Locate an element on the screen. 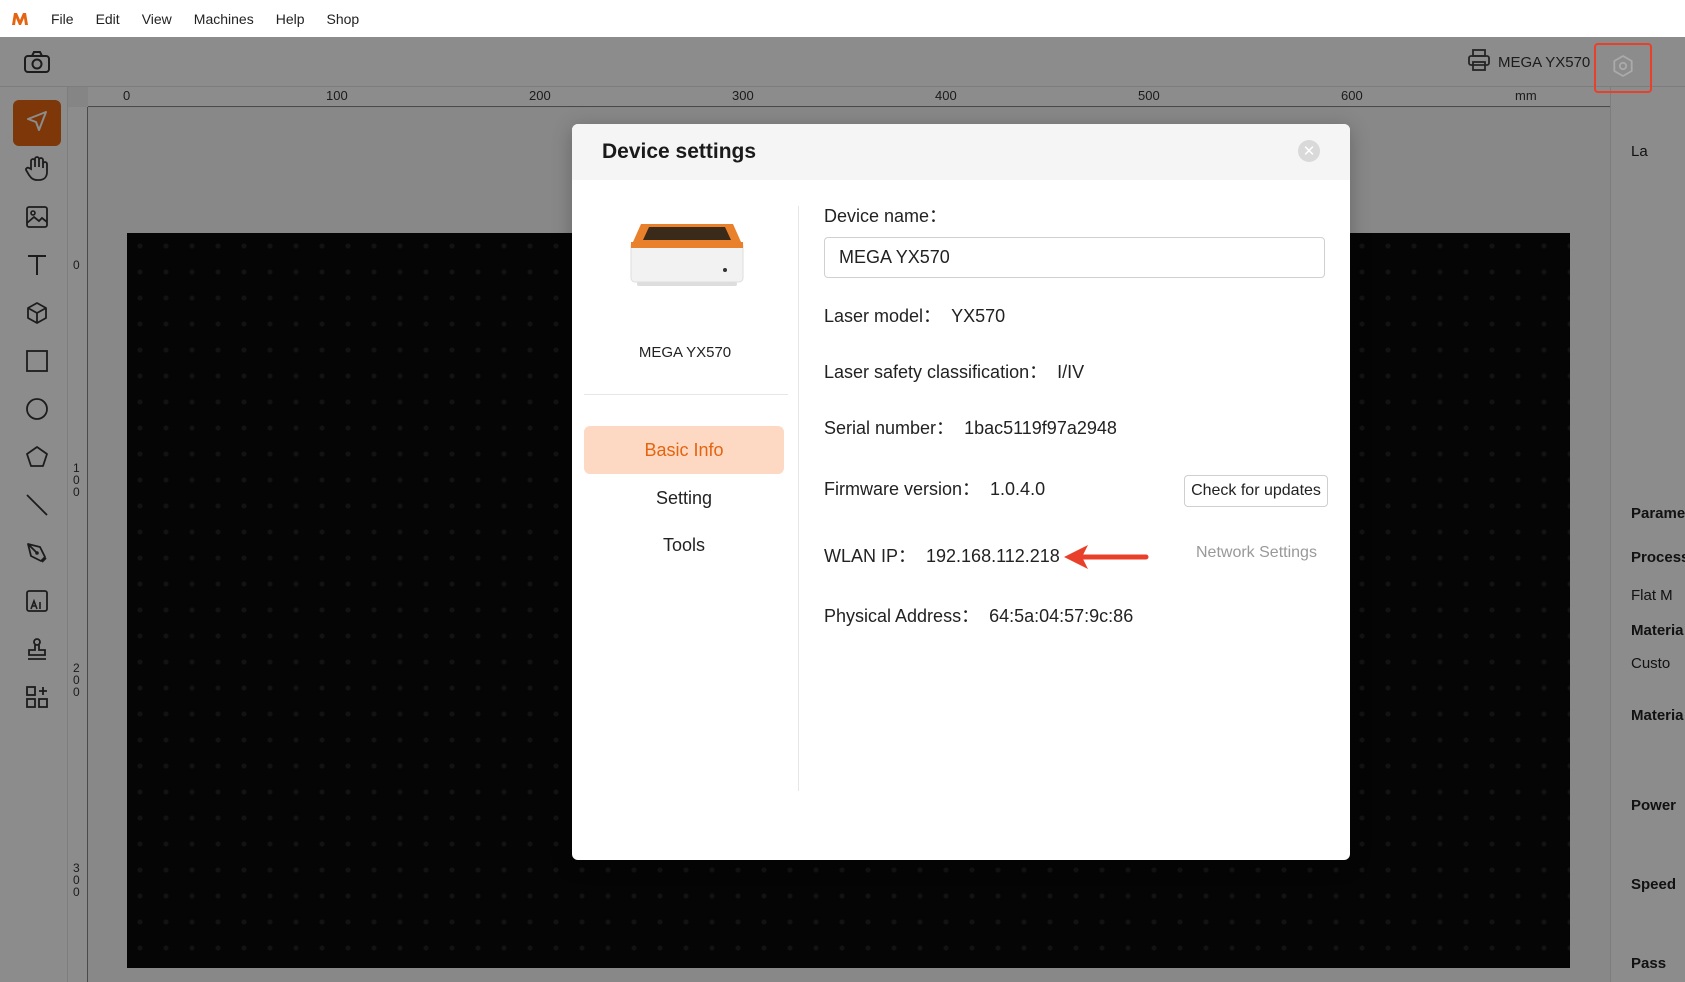 The height and width of the screenshot is (982, 1685). menu-edit: Edit is located at coordinates (108, 19).